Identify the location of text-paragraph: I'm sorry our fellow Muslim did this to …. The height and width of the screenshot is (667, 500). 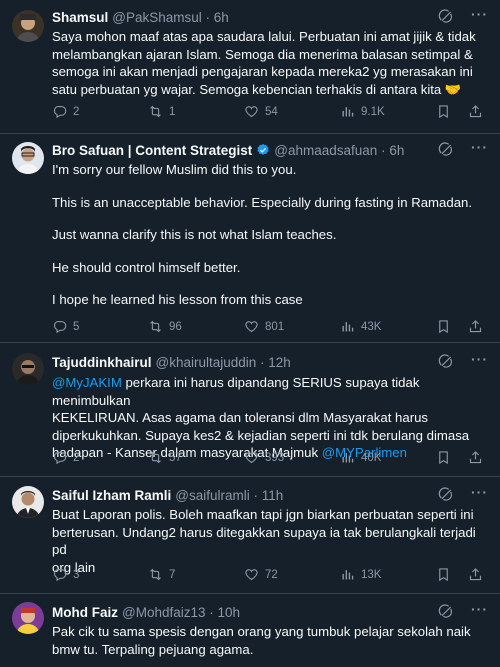
(174, 169).